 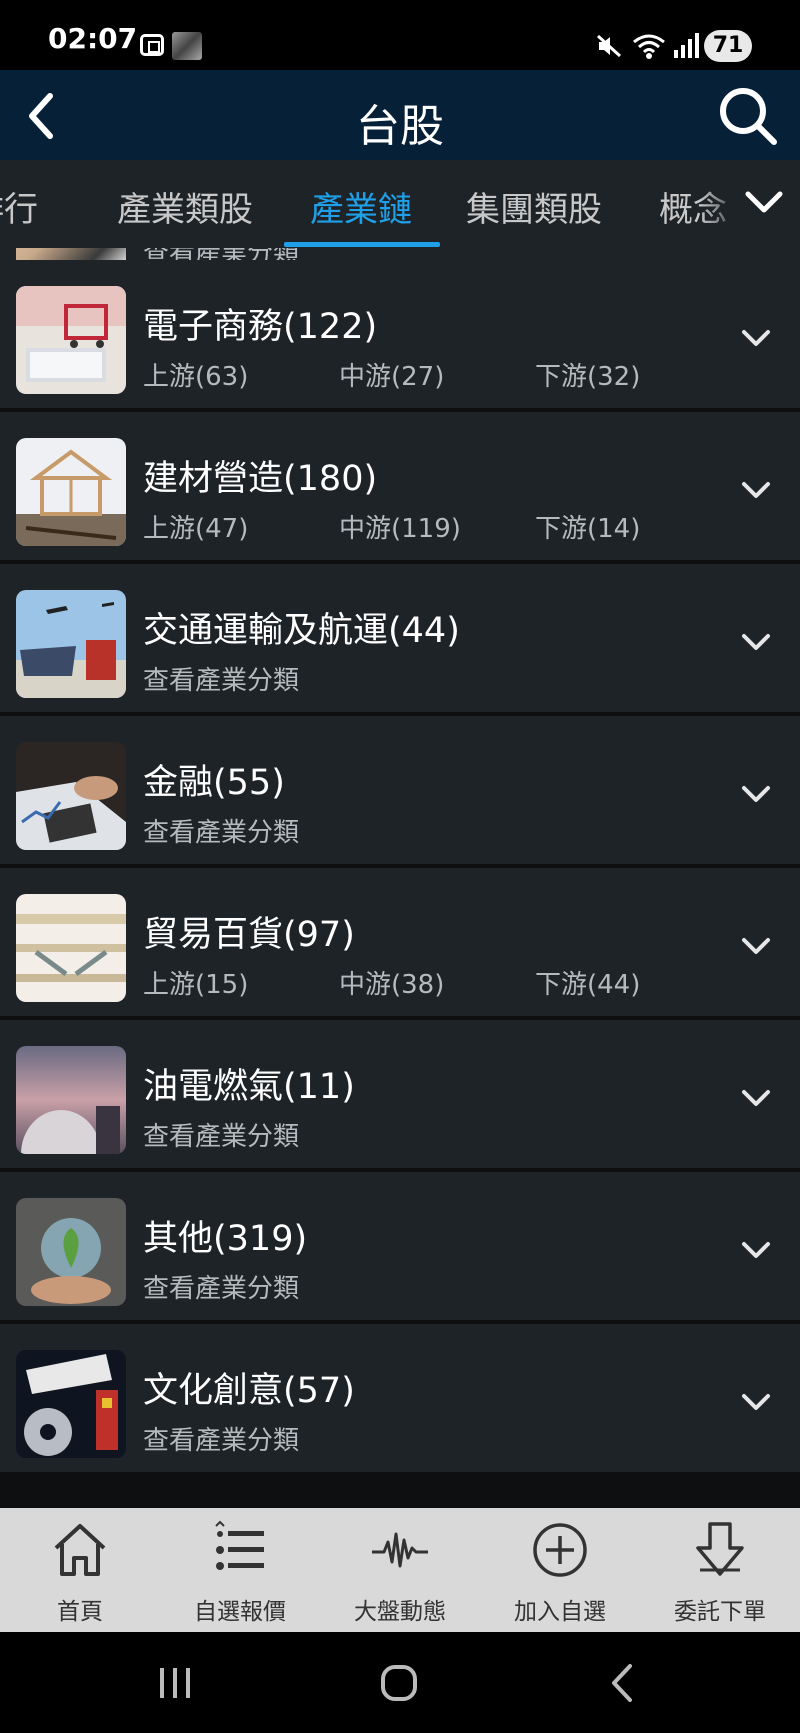 I want to click on nav-place-order-label: 委託下單, so click(x=720, y=1612).